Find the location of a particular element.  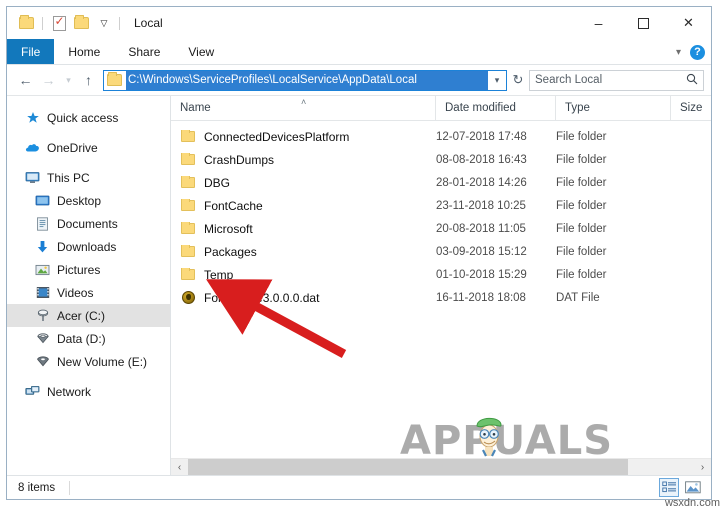

column-header-date-modified: Date modified is located at coordinates (496, 108).